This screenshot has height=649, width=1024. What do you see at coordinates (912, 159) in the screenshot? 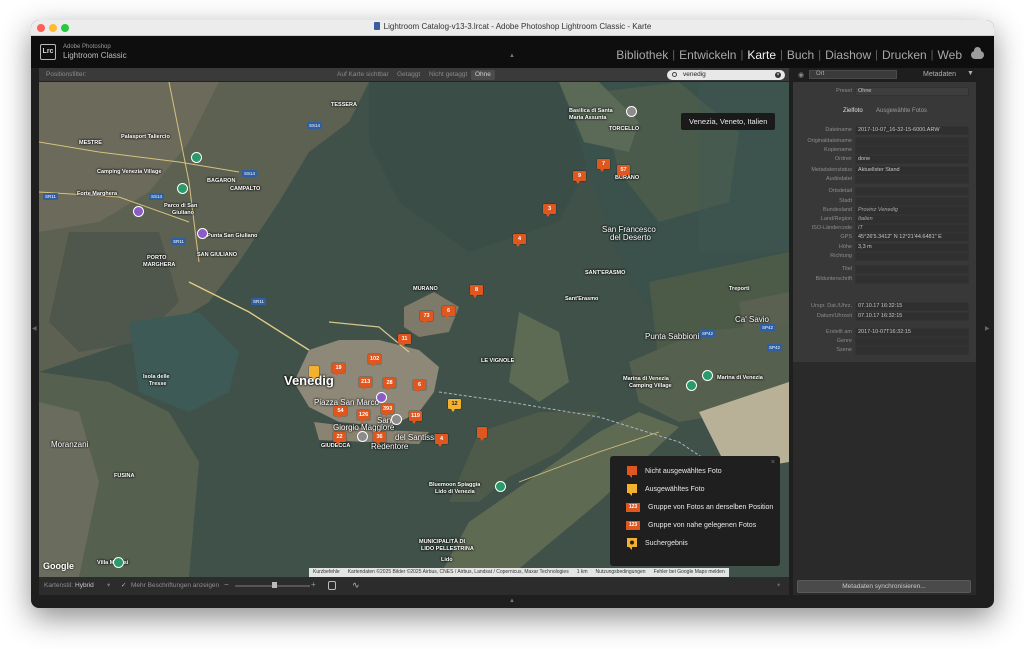
I see `metadata-field-value: done` at bounding box center [912, 159].